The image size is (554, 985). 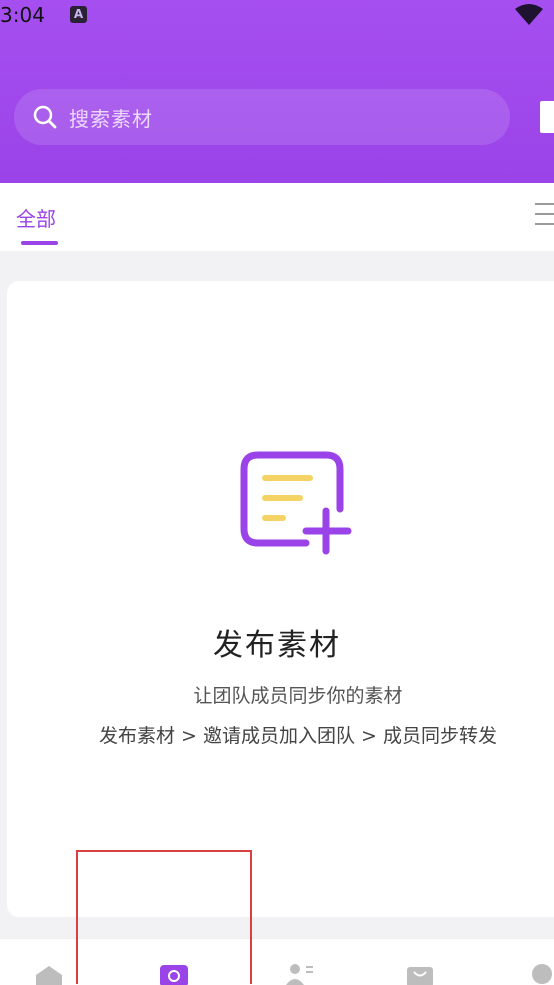 What do you see at coordinates (544, 216) in the screenshot?
I see `menu-icon` at bounding box center [544, 216].